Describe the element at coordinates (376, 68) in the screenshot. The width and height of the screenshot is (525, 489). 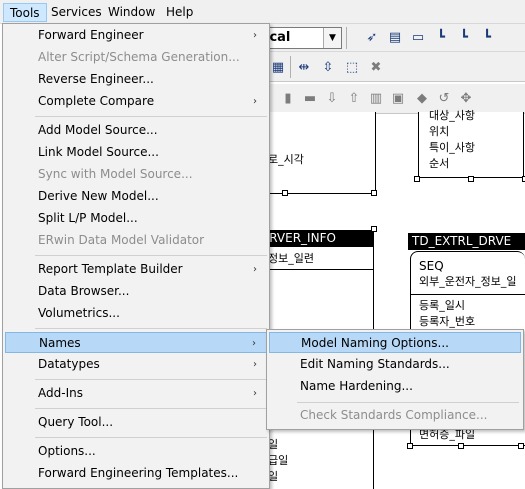
I see `resize-icon: ✖` at that location.